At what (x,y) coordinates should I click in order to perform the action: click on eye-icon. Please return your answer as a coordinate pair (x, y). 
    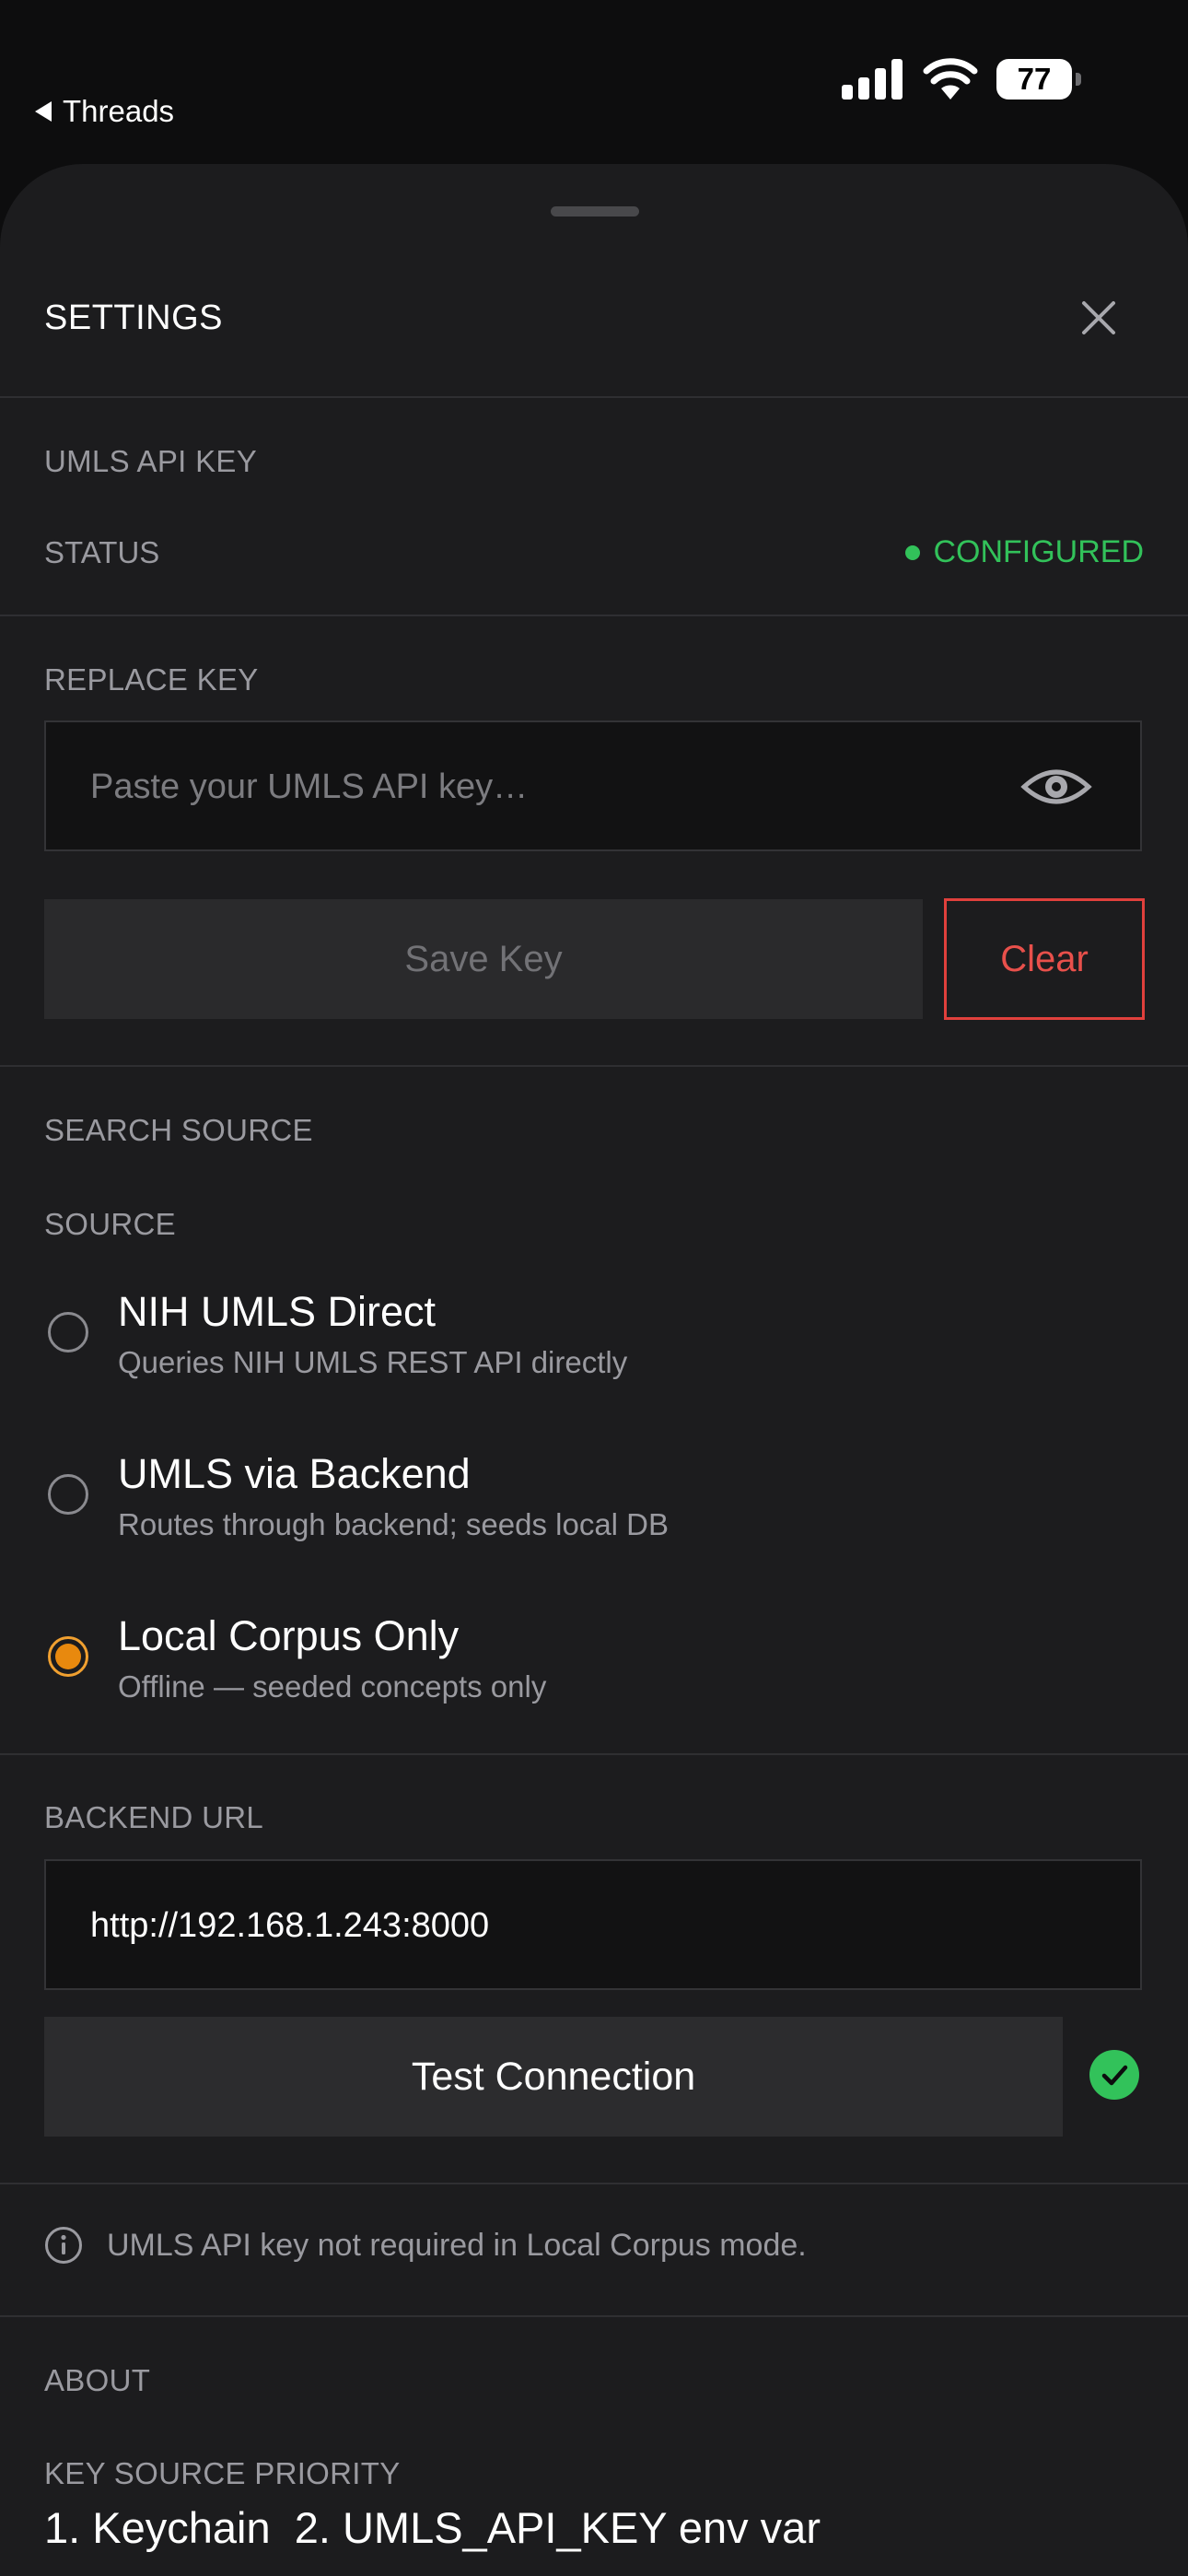
    Looking at the image, I should click on (1056, 787).